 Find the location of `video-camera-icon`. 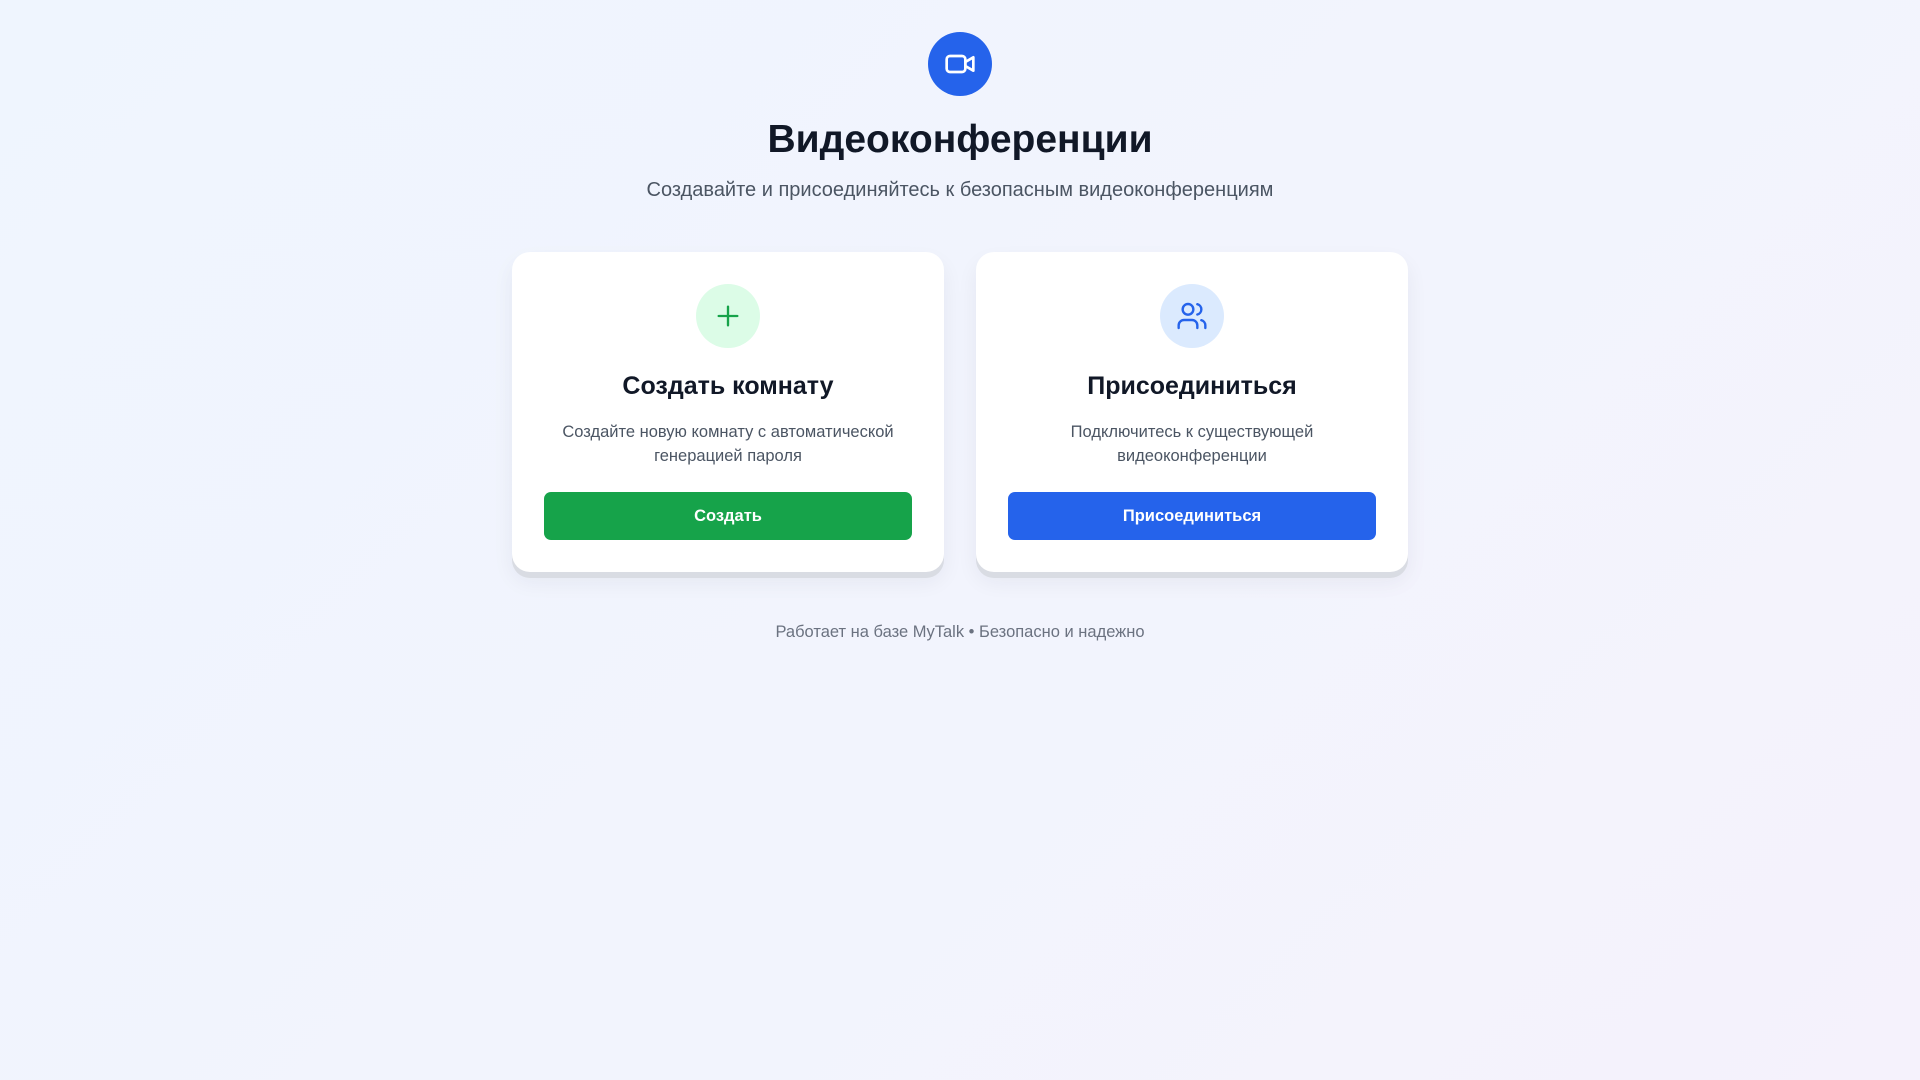

video-camera-icon is located at coordinates (960, 64).